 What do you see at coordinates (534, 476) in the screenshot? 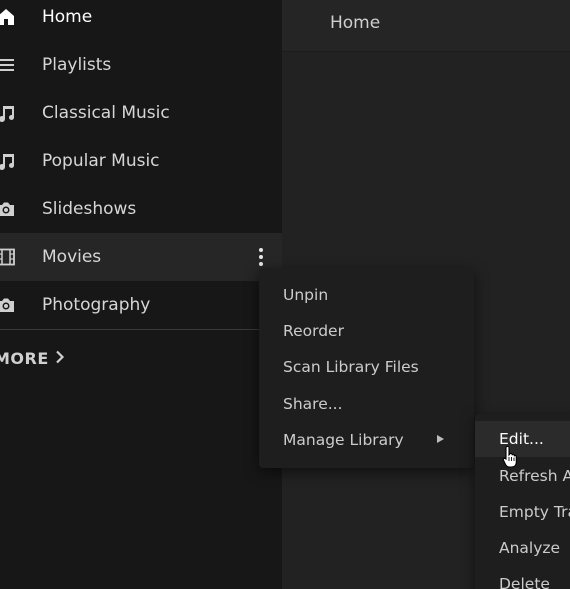
I see `submenu-item-label: Refresh All` at bounding box center [534, 476].